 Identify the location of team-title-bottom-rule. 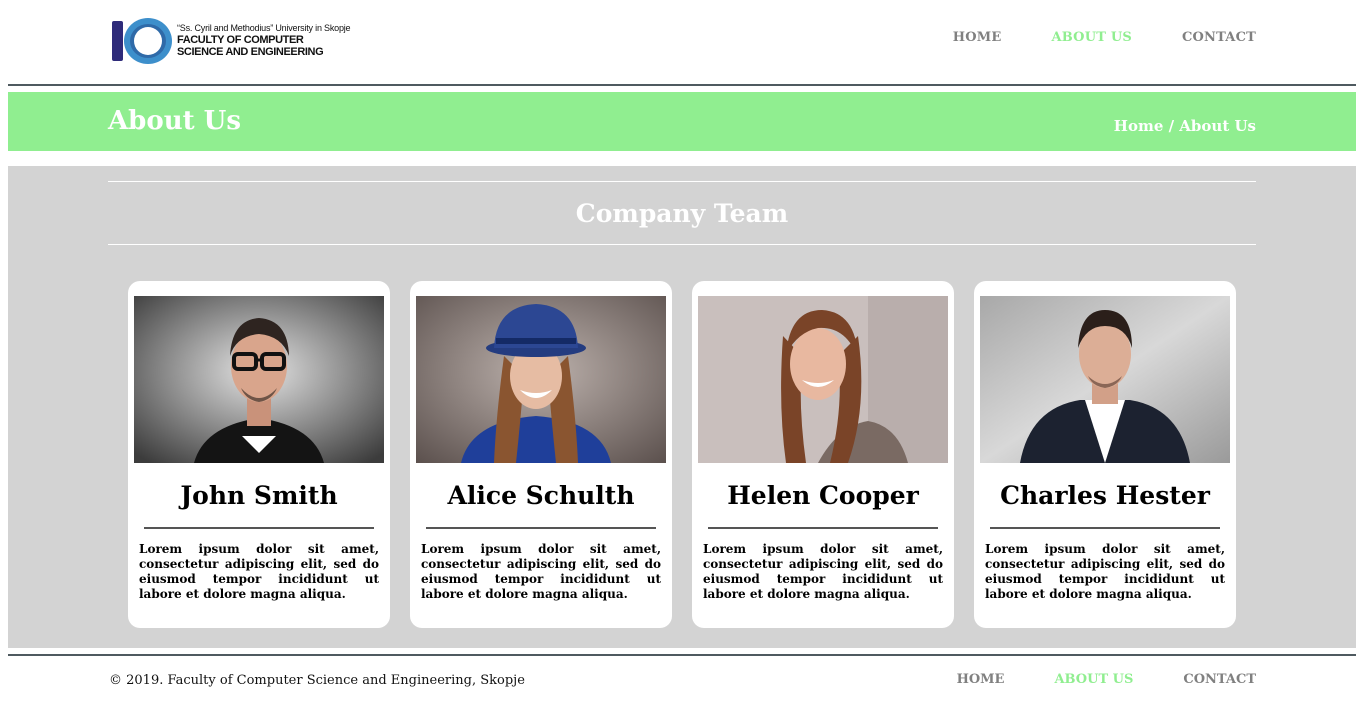
(682, 244).